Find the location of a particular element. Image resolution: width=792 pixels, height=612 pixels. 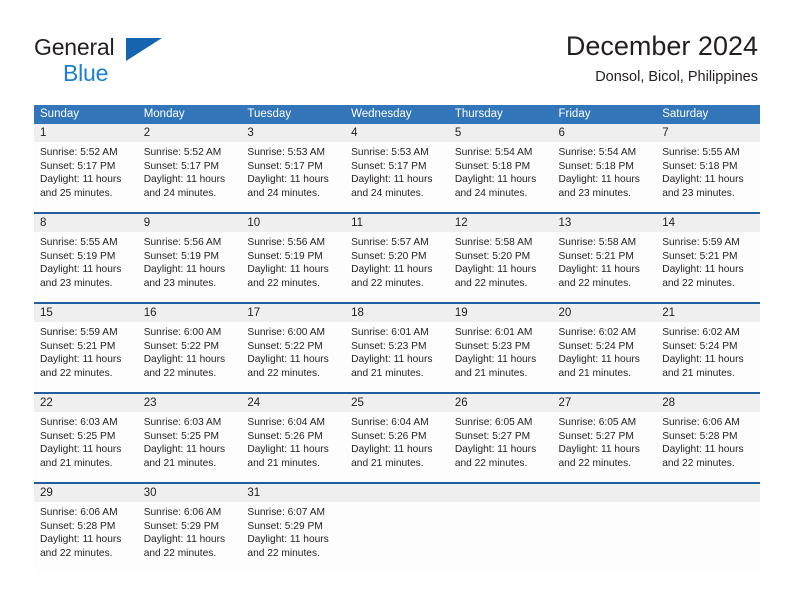

day-number: 21 is located at coordinates (708, 313).